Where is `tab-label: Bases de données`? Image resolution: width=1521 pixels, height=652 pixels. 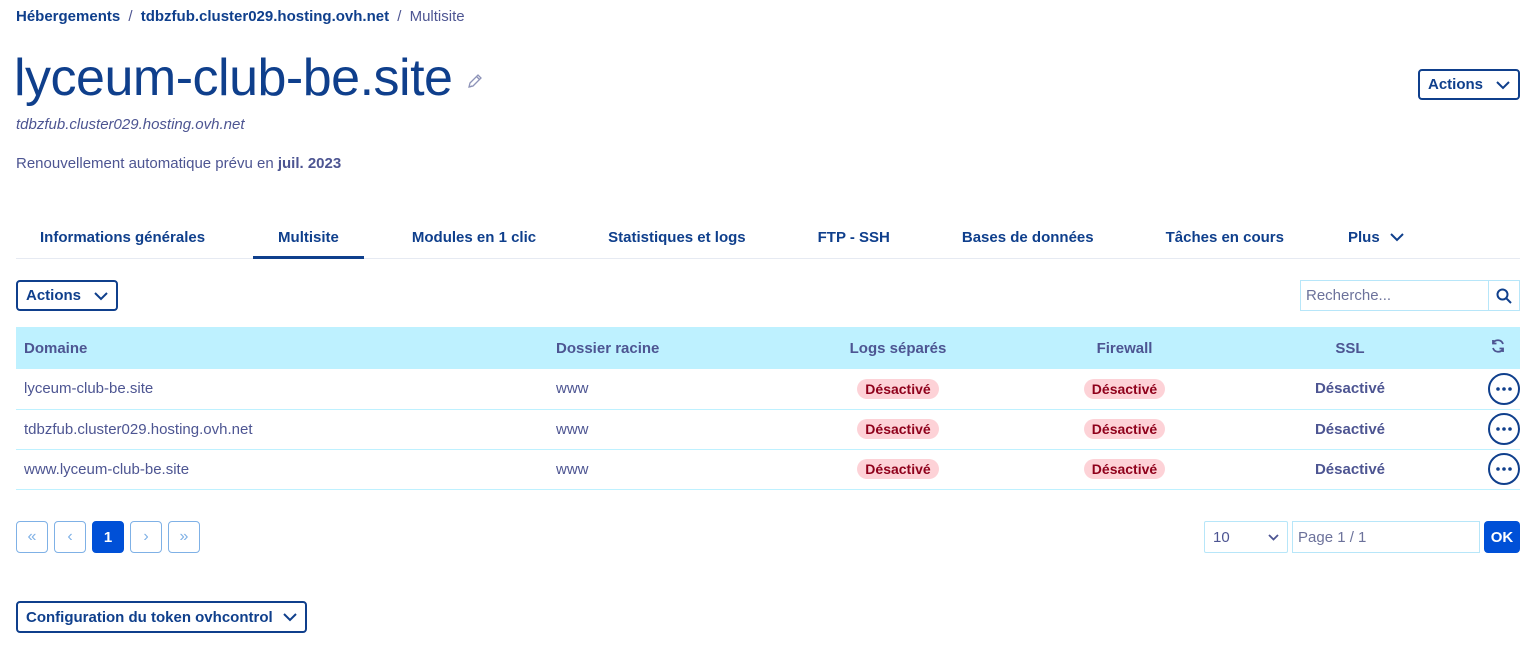 tab-label: Bases de données is located at coordinates (1027, 237).